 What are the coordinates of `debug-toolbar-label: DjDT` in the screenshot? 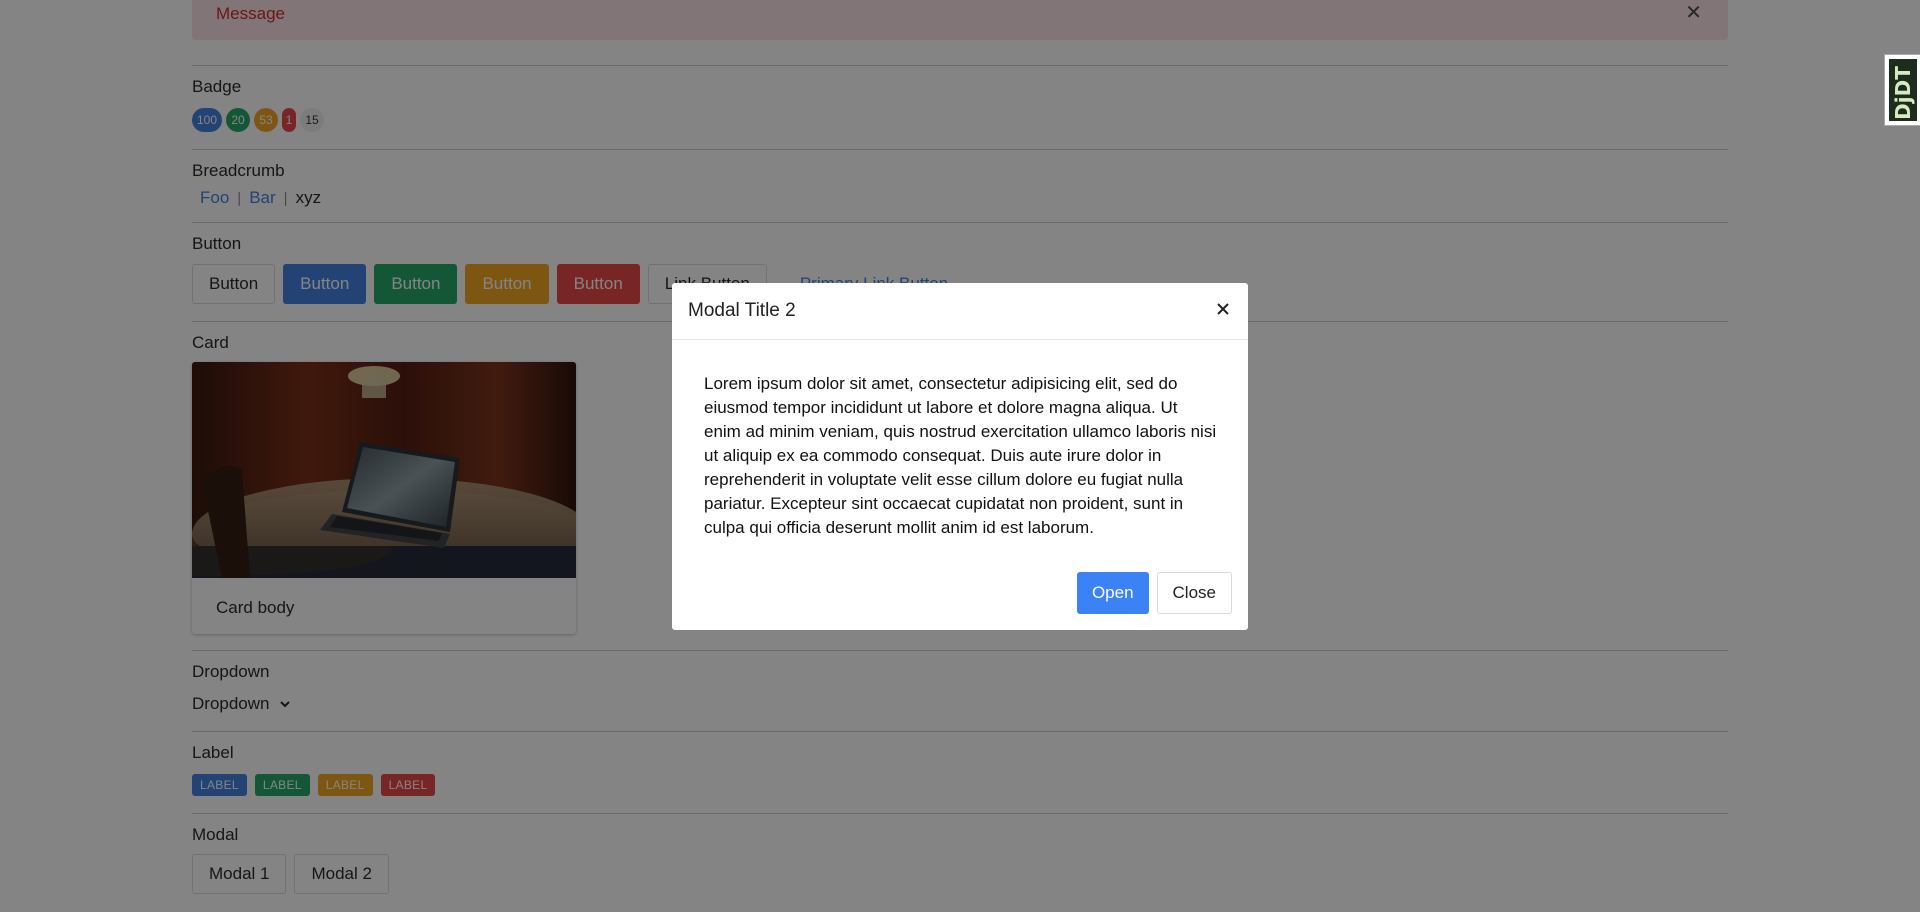 It's located at (1903, 93).